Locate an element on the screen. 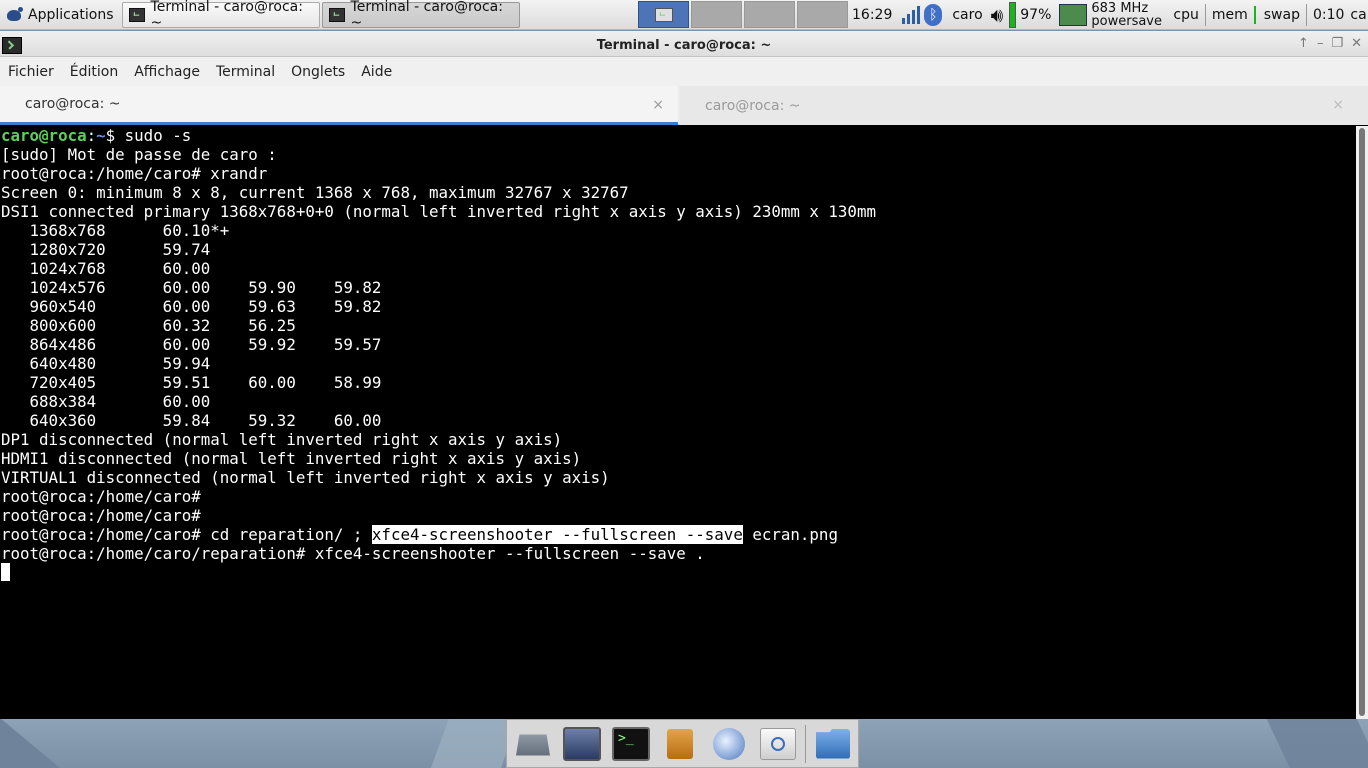 Image resolution: width=1368 pixels, height=768 pixels. uptime: 0:10 is located at coordinates (1328, 15).